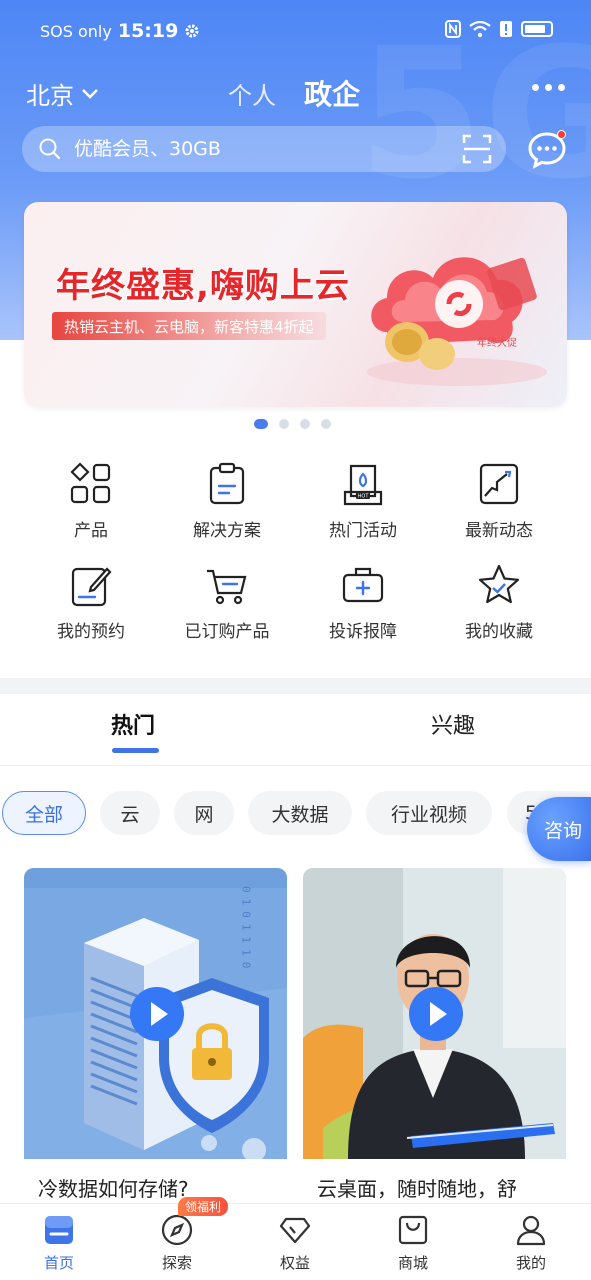  What do you see at coordinates (506, 29) in the screenshot?
I see `alert-icon` at bounding box center [506, 29].